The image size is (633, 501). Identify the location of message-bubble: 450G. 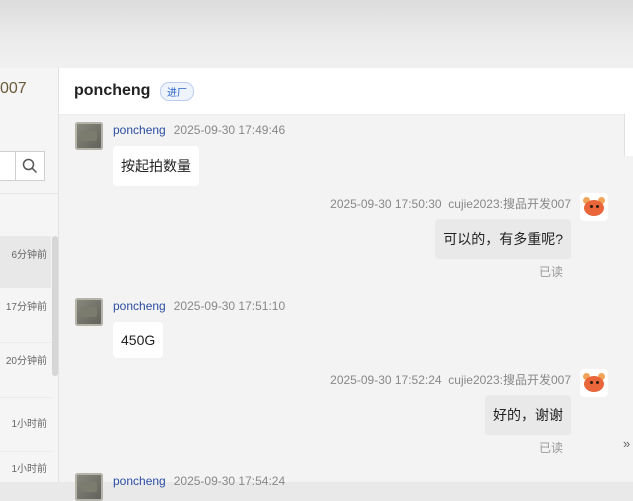
(138, 340).